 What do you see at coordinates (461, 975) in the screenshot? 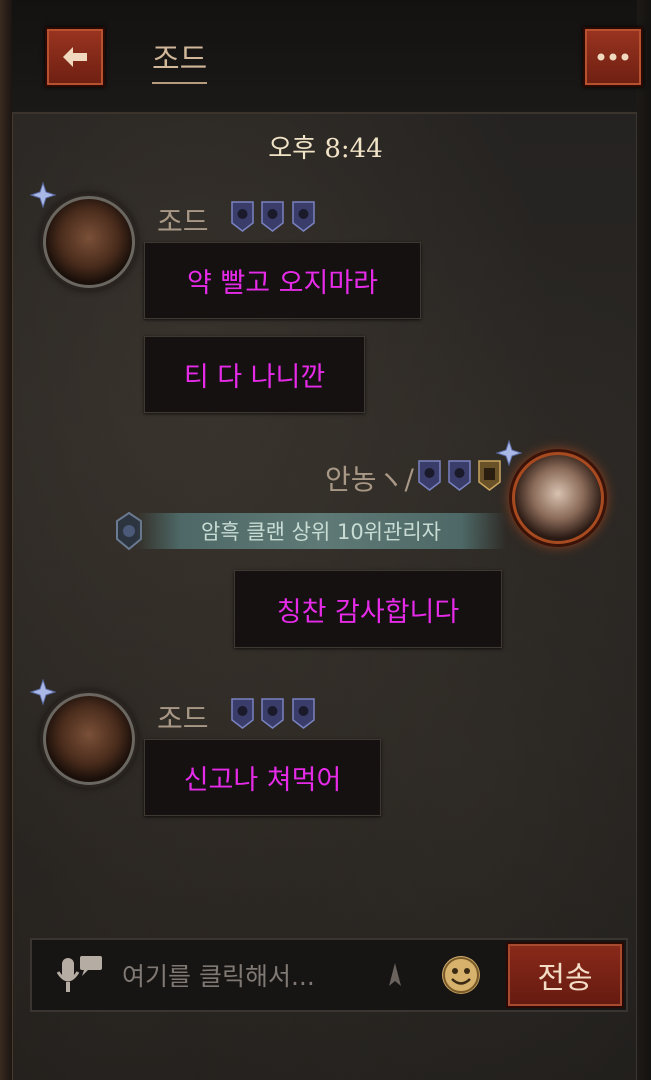
I see `smiley-icon` at bounding box center [461, 975].